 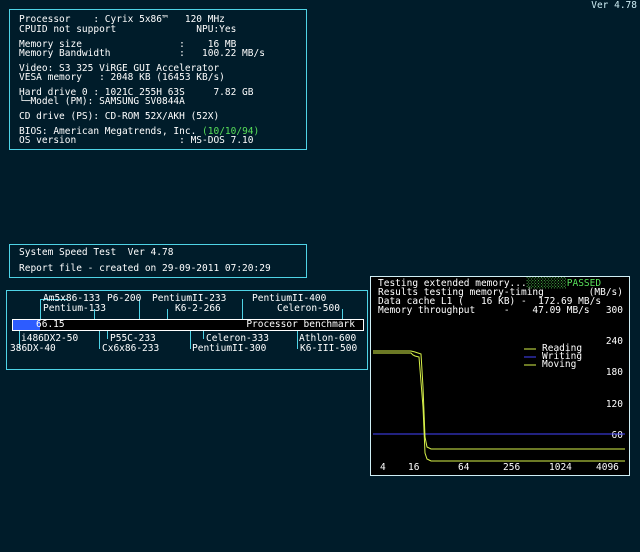 I want to click on speed-test-title: System Speed Test Ver 4.78, so click(x=96, y=252).